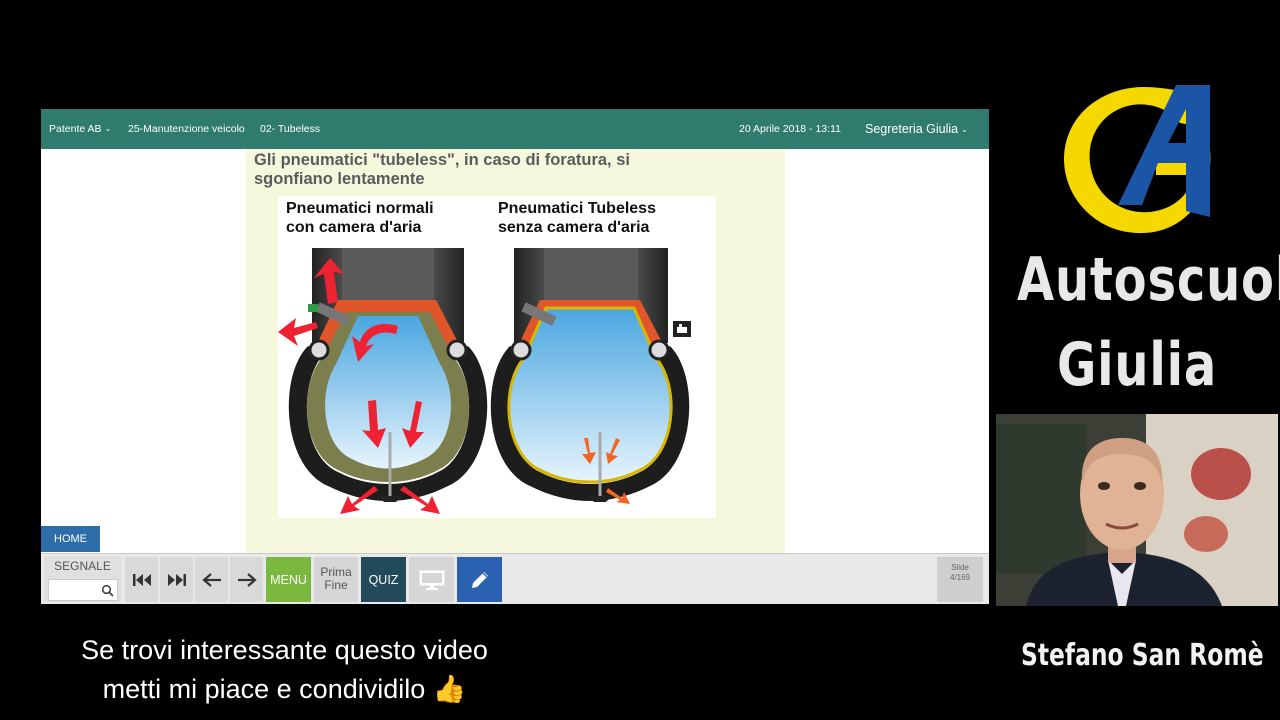  Describe the element at coordinates (70, 539) in the screenshot. I see `home-button: HOME` at that location.